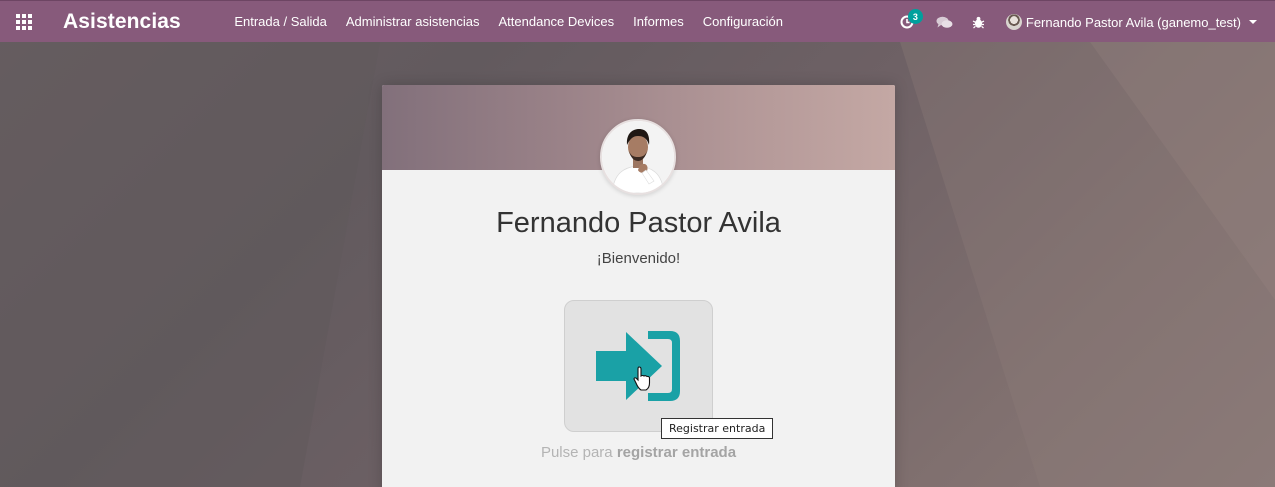 The image size is (1275, 487). I want to click on caret-down-icon, so click(1253, 22).